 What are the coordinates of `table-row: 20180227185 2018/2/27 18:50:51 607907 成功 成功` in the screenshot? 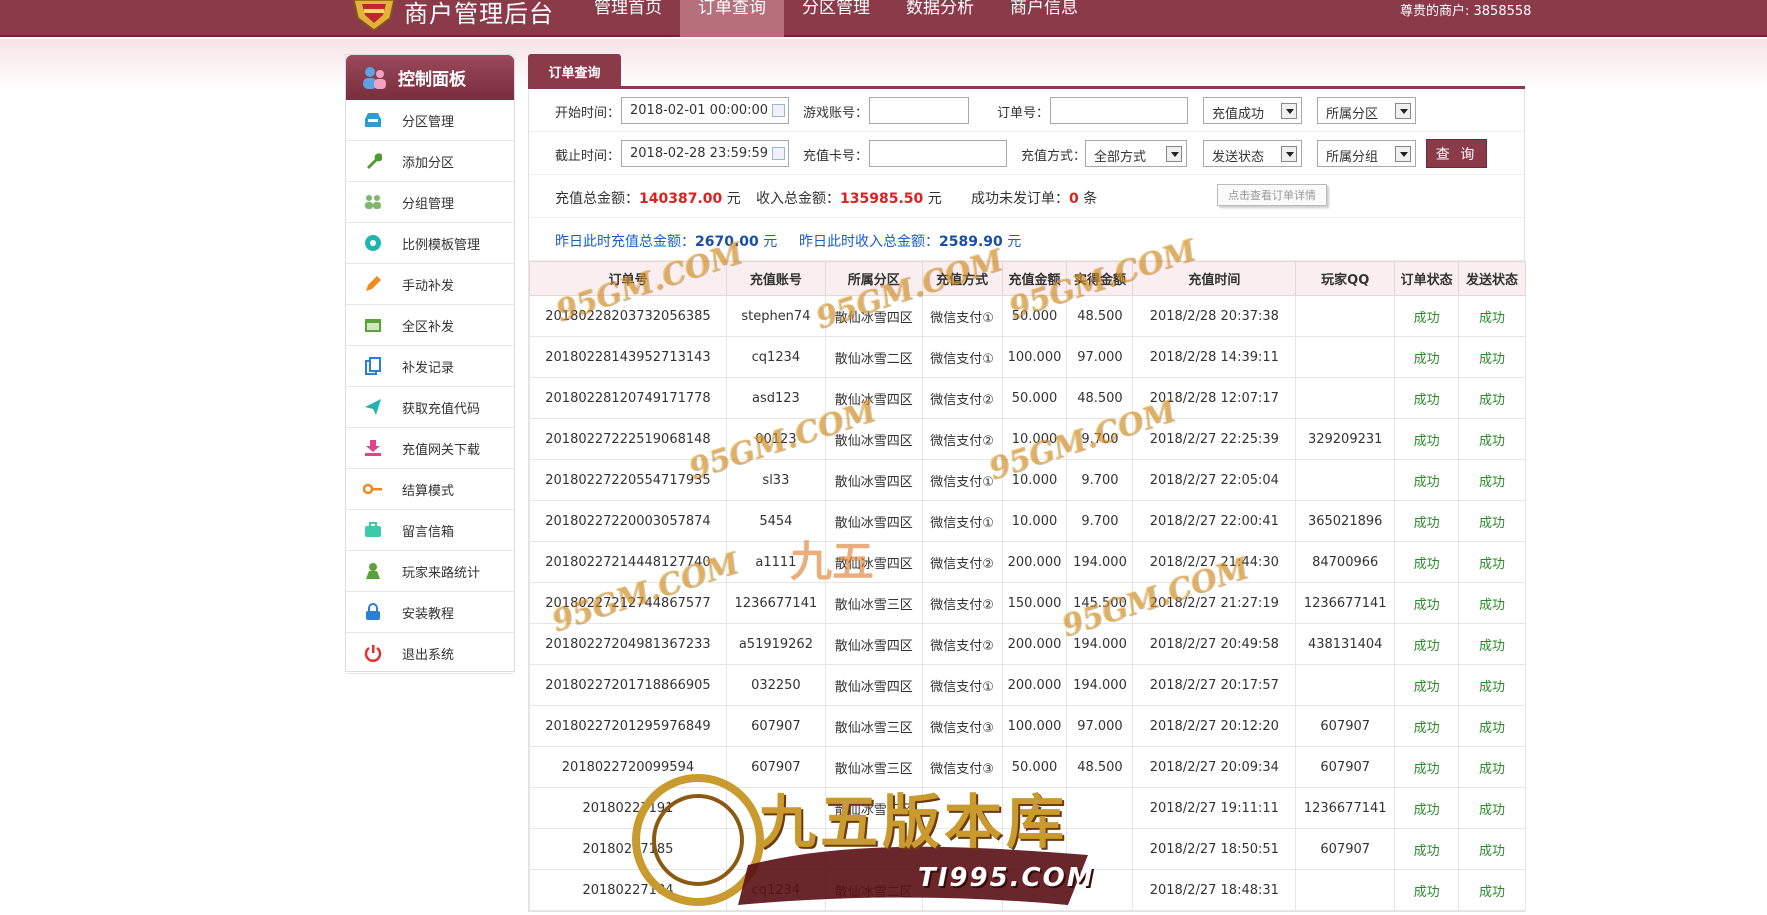 It's located at (1027, 849).